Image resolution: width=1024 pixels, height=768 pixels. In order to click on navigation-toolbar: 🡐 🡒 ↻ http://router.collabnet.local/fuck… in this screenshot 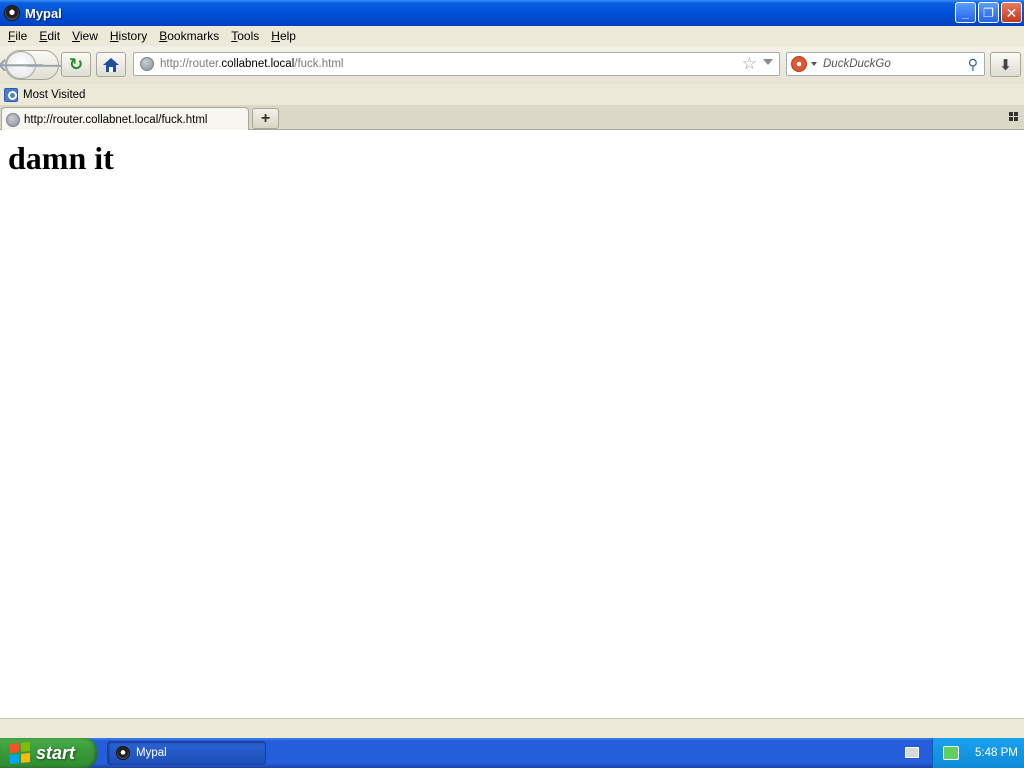, I will do `click(512, 65)`.